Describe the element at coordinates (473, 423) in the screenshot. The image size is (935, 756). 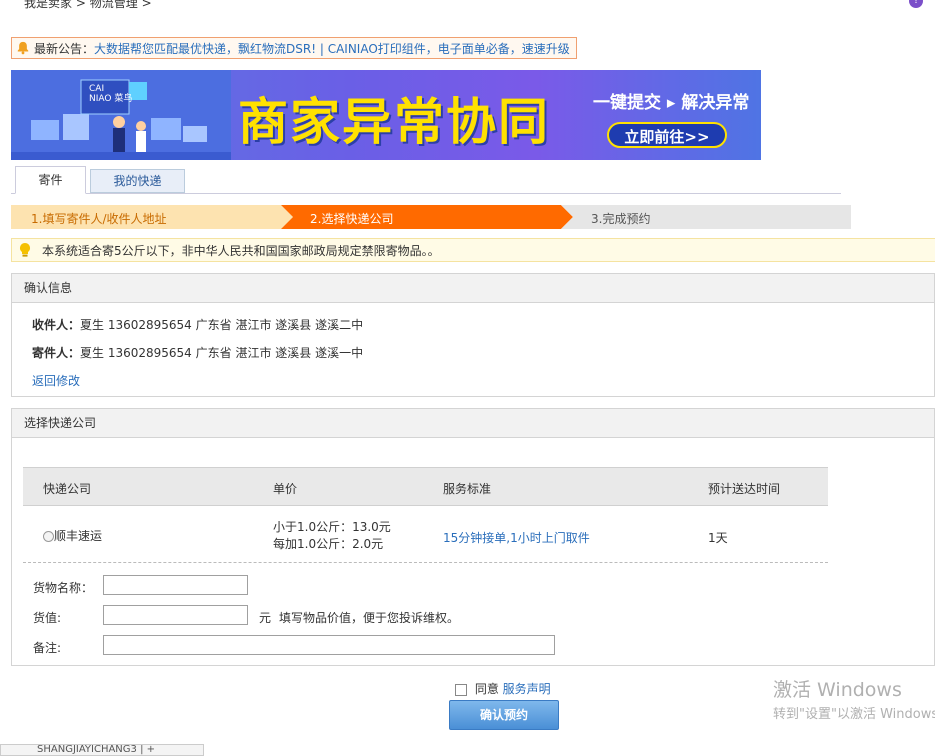
I see `company-panel-title: 选择快递公司` at that location.